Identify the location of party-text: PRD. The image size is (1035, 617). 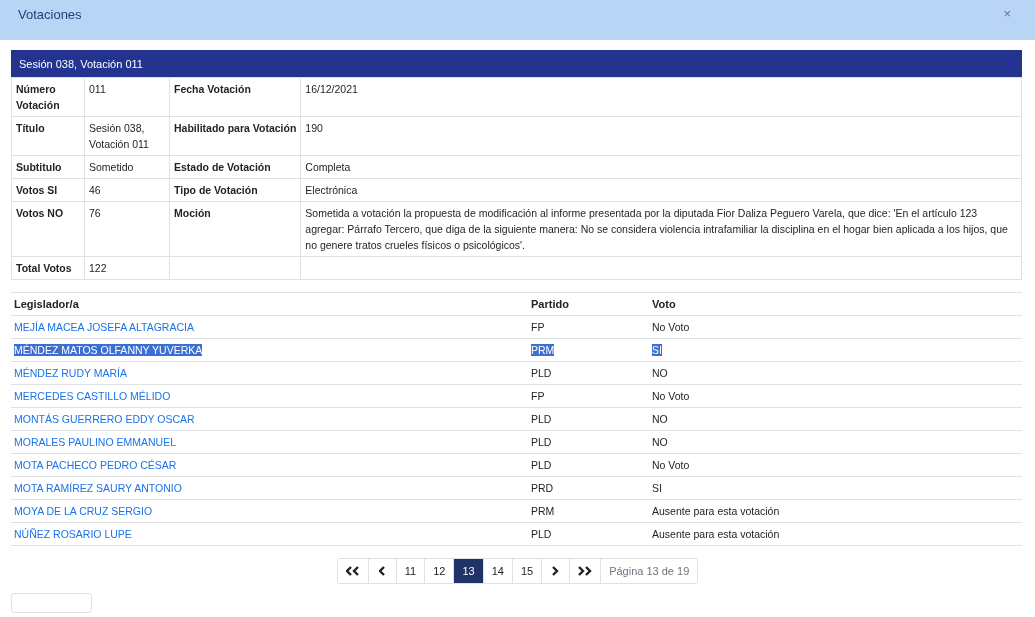
(542, 488).